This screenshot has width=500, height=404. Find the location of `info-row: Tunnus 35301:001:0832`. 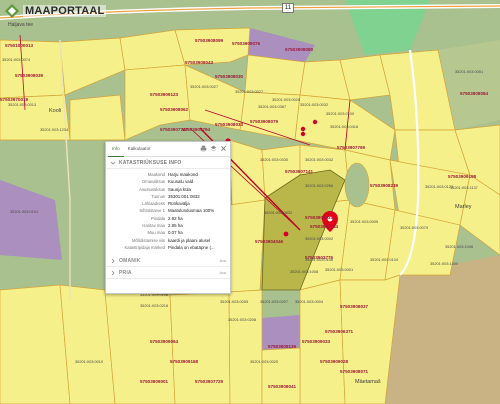

info-row: Tunnus 35301:001:0832 is located at coordinates (168, 197).